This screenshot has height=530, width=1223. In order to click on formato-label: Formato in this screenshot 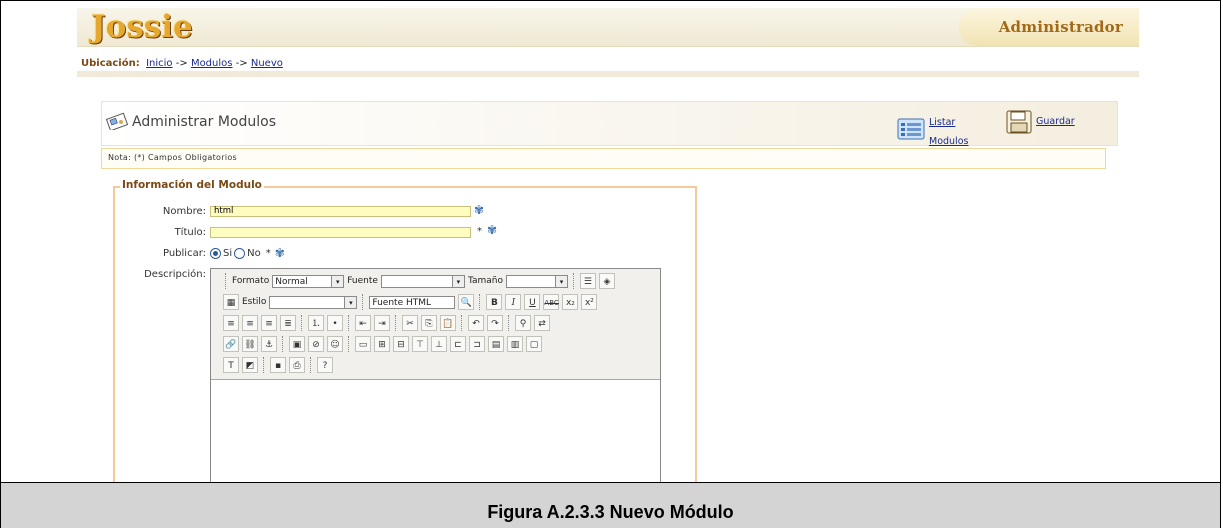, I will do `click(251, 281)`.